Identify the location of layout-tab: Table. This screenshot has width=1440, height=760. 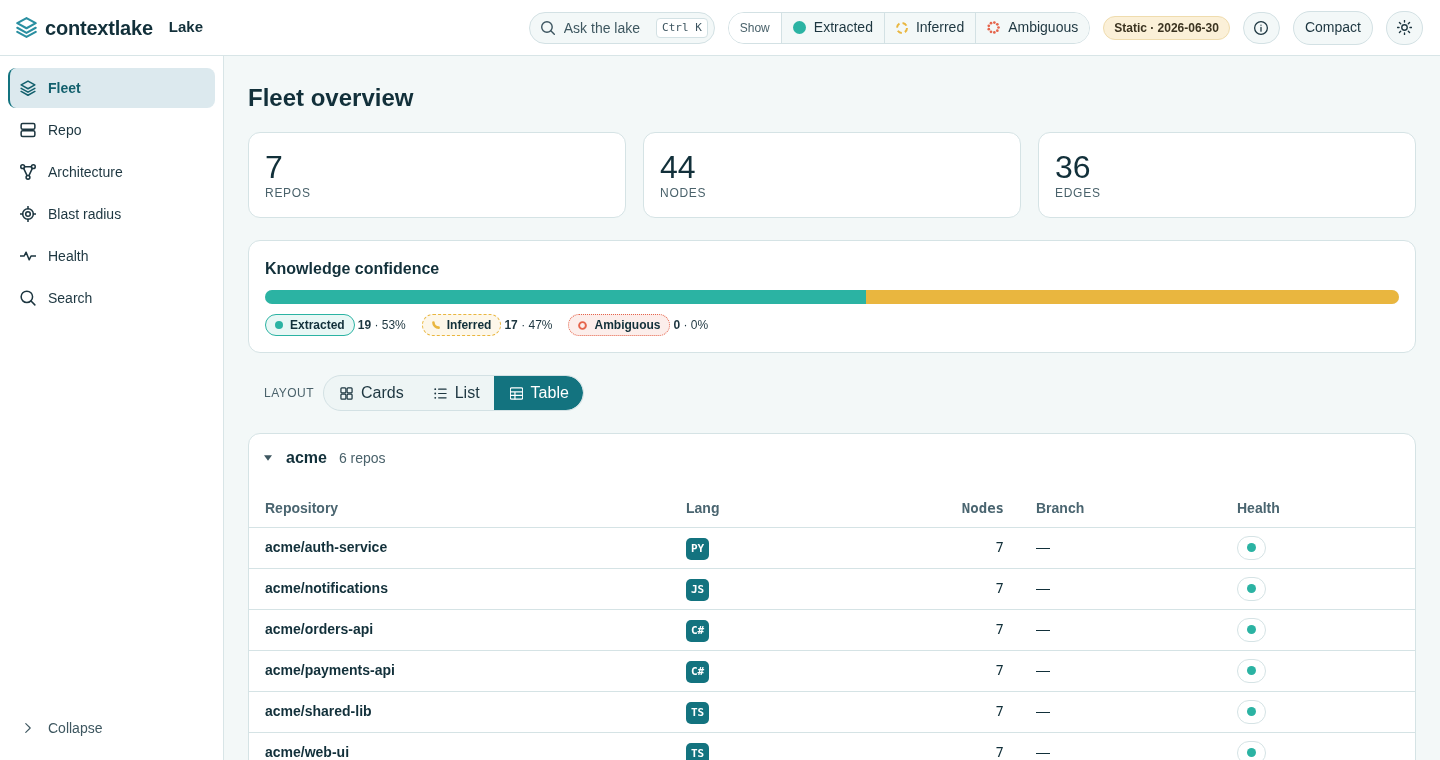
(538, 393).